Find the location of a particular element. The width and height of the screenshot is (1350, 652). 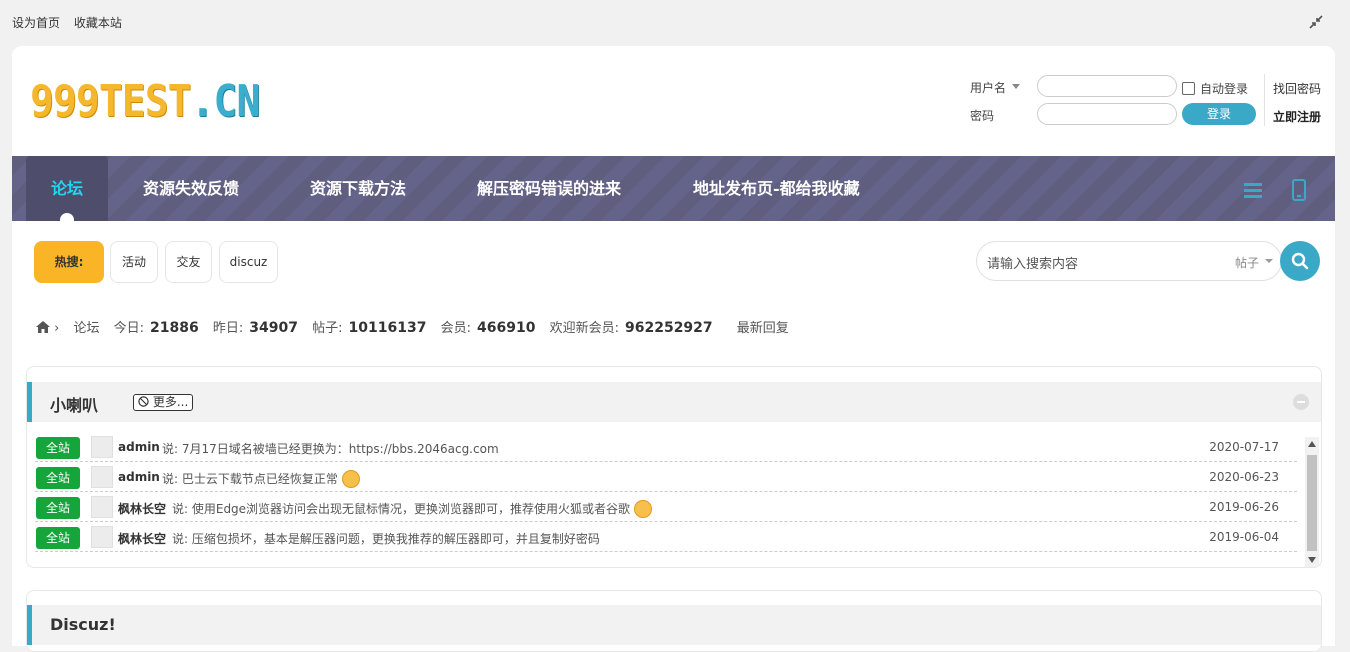

nav-item-label: 解压密码错误的进来 is located at coordinates (549, 188).